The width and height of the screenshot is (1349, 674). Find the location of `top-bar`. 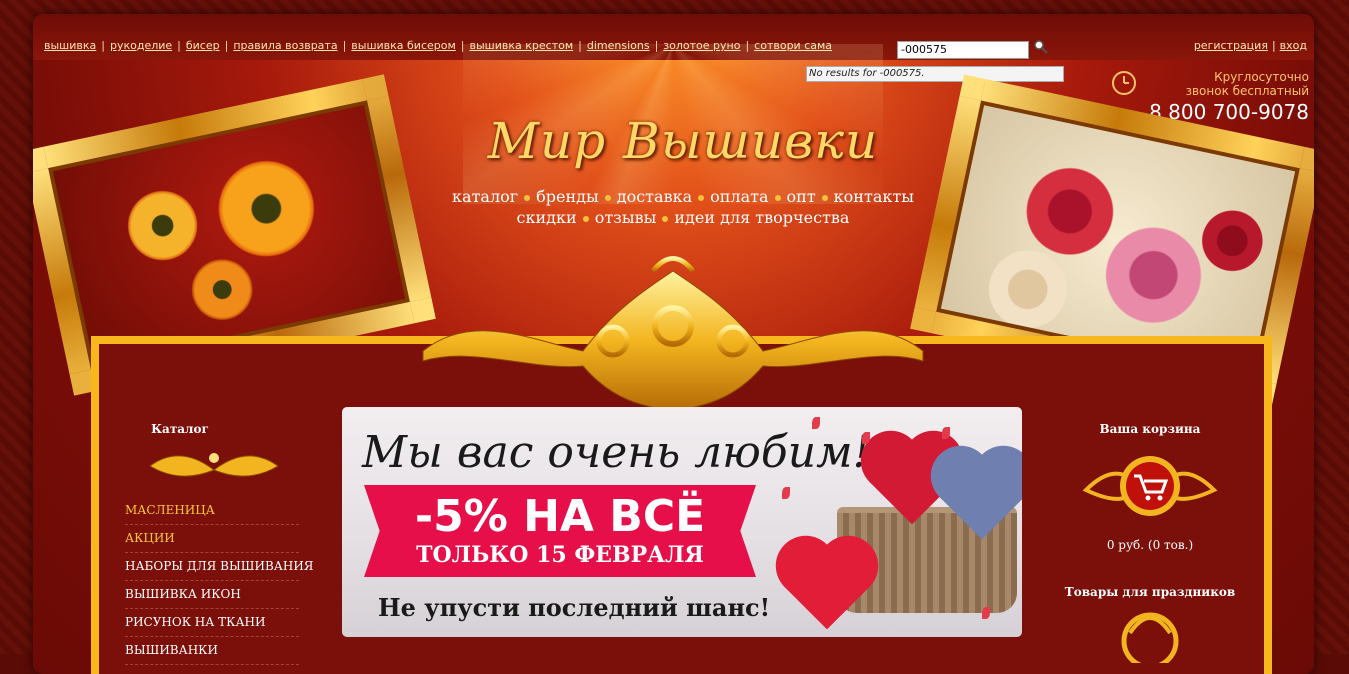

top-bar is located at coordinates (673, 37).